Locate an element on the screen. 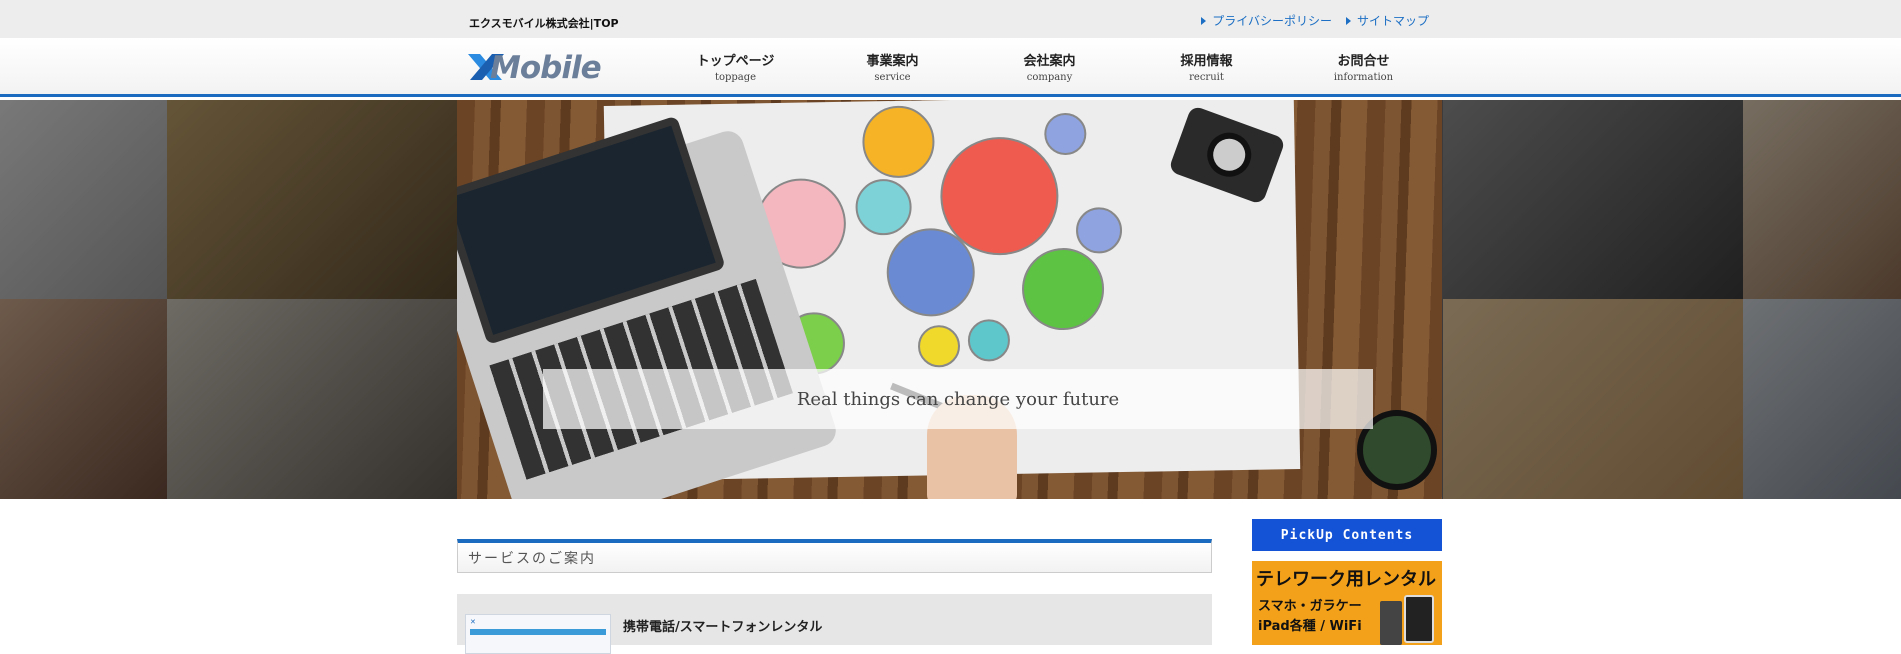 Image resolution: width=1901 pixels, height=654 pixels. nav-label-jp: 事業案内 is located at coordinates (892, 61).